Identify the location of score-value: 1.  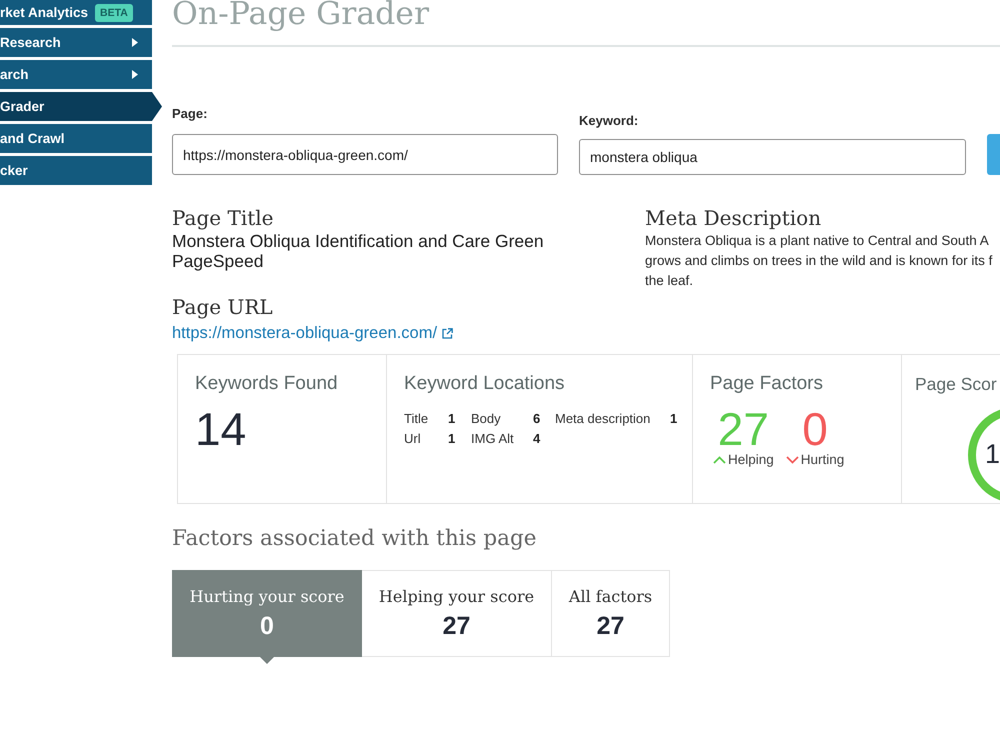
(992, 454).